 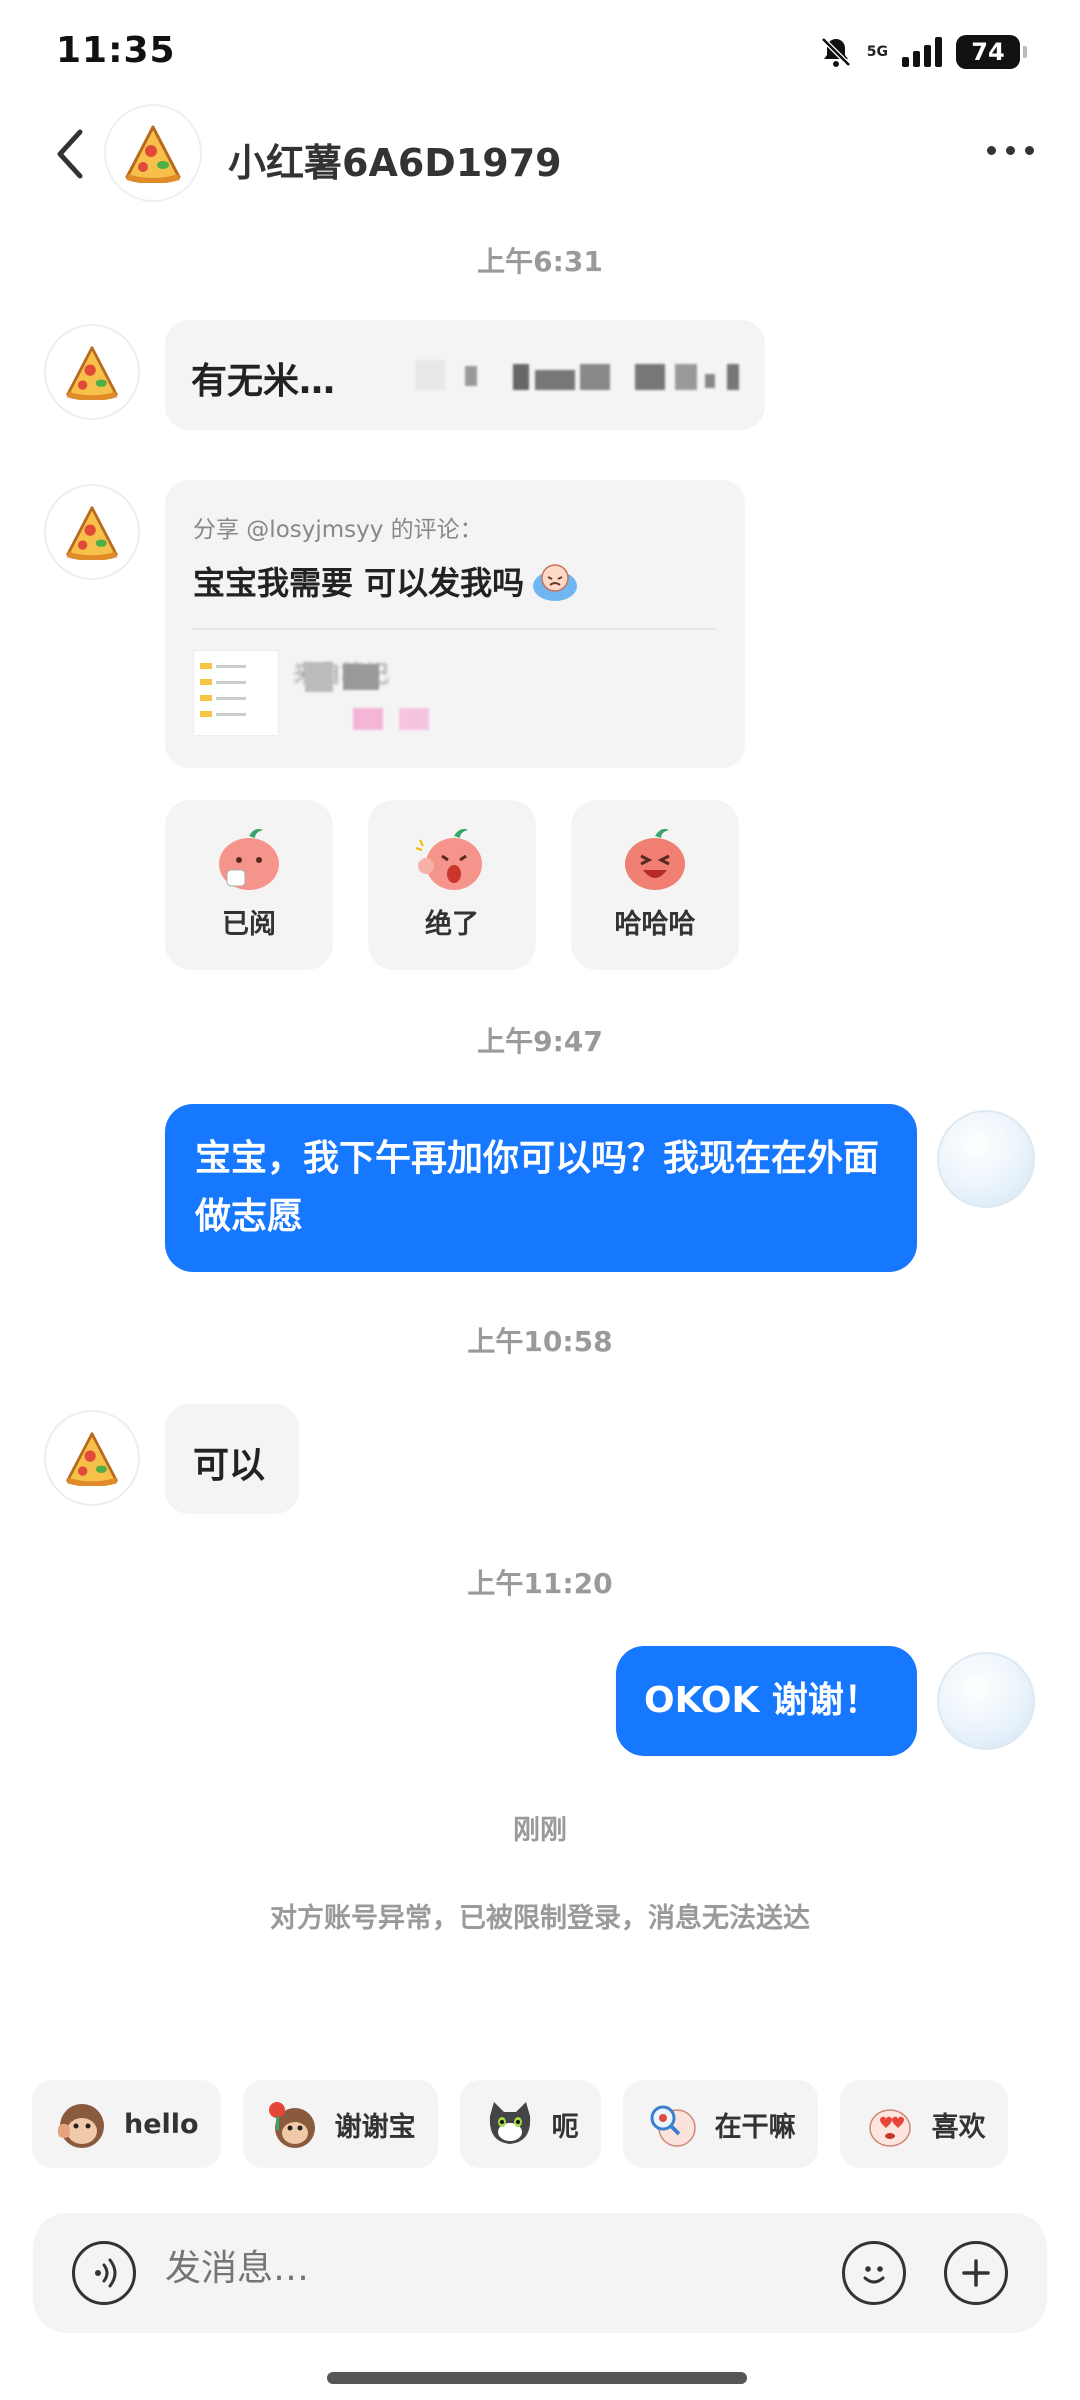 I want to click on battery-icon: 74, so click(x=991, y=52).